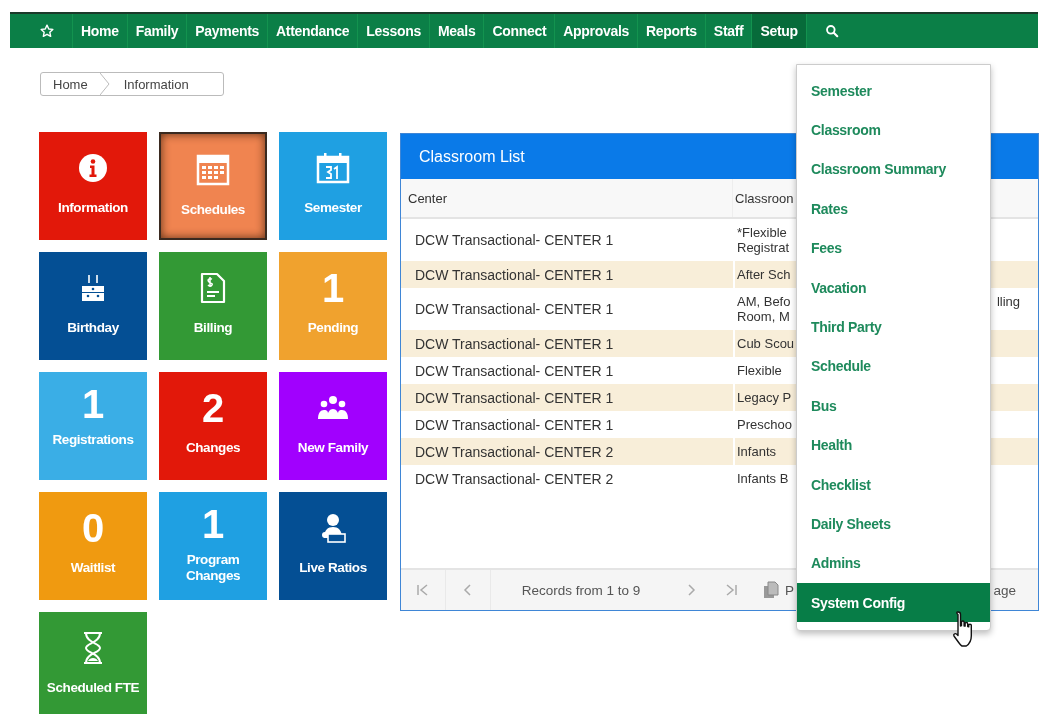 The height and width of the screenshot is (718, 1048). I want to click on breadcrumb-link: Home, so click(70, 84).